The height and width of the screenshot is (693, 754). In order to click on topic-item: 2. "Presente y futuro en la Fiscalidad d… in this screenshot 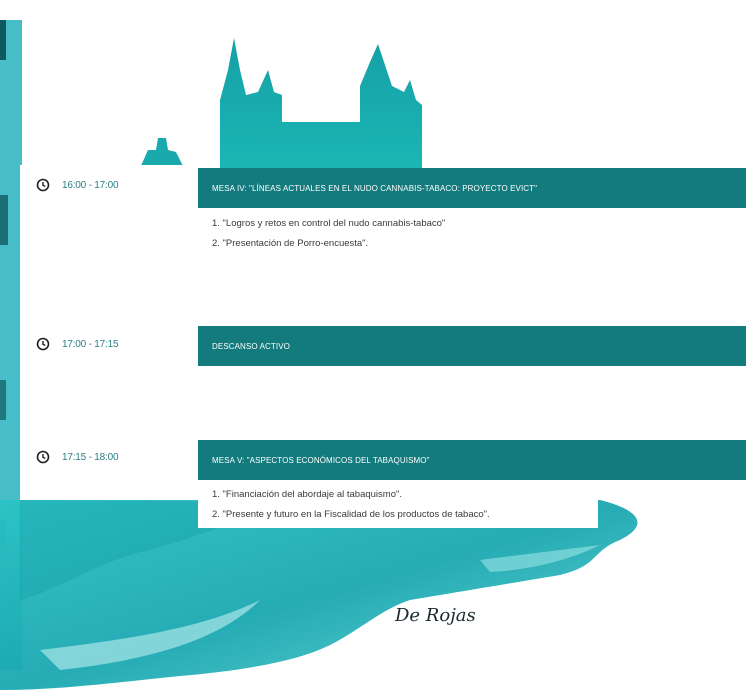, I will do `click(351, 514)`.